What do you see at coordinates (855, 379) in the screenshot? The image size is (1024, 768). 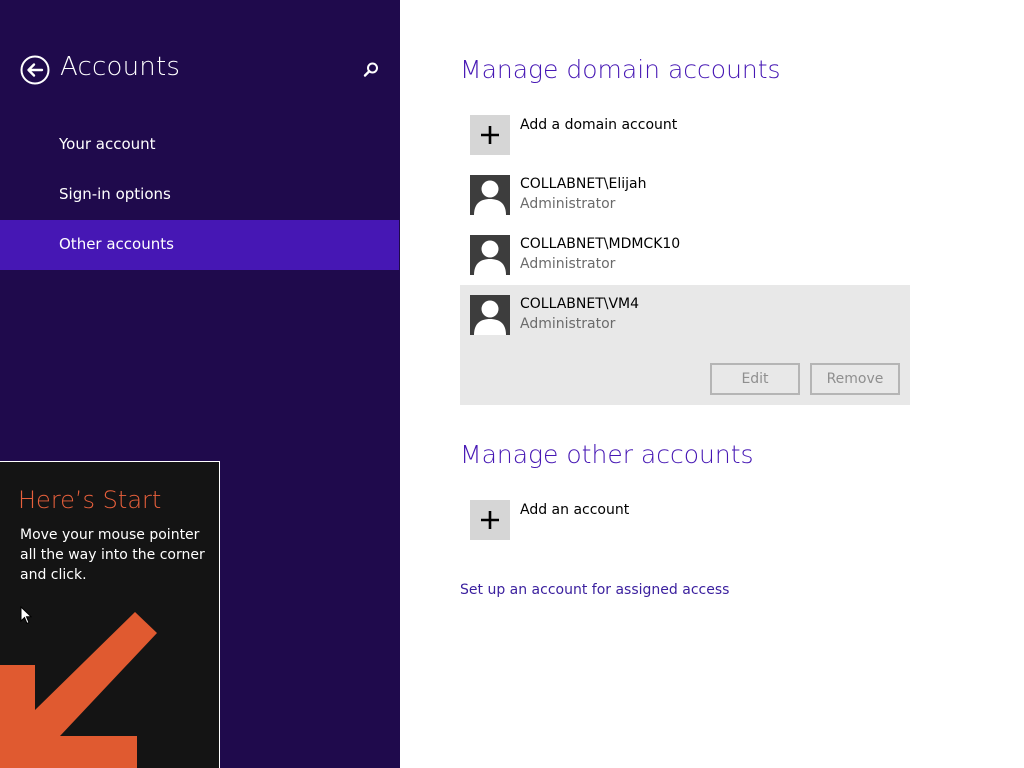 I see `remove-button: Remove` at bounding box center [855, 379].